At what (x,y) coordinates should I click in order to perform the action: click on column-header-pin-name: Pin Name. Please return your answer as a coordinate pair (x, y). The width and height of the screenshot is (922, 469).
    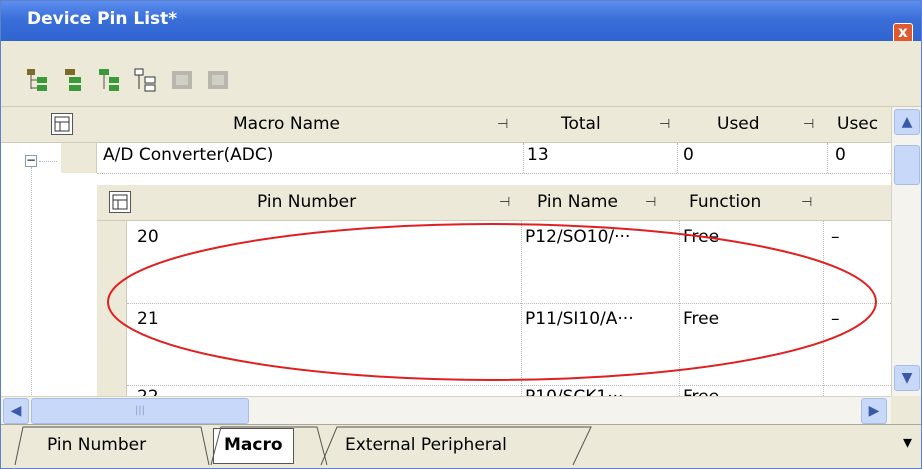
    Looking at the image, I should click on (577, 202).